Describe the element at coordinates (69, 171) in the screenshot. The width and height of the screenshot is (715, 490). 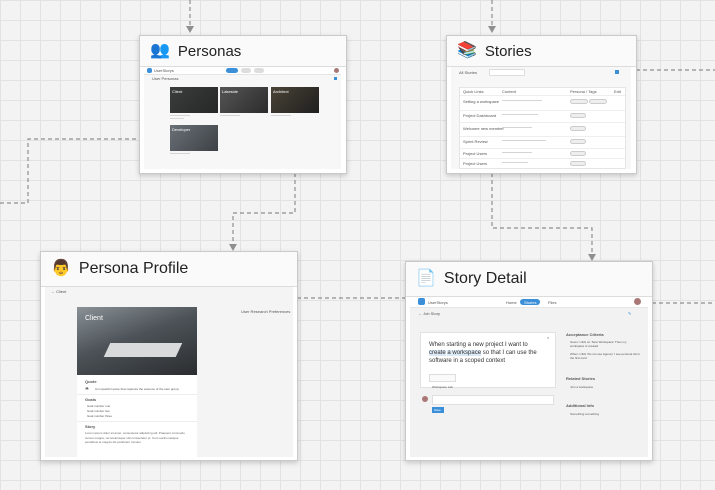
I see `connector-left-loop` at that location.